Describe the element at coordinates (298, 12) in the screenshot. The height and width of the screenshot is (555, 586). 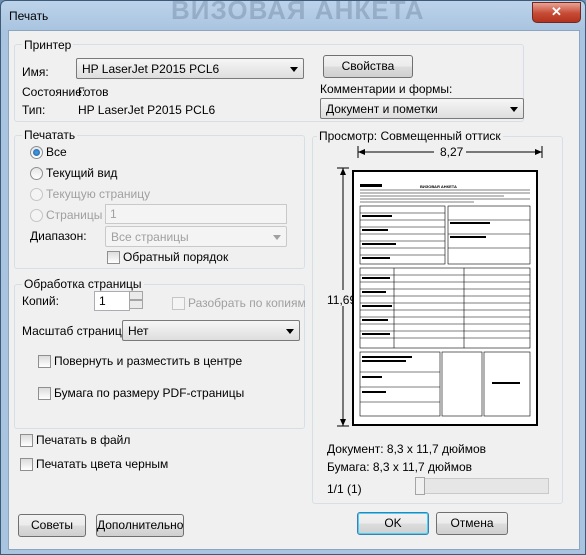
I see `background-window-title: ВИЗОВАЯ АНКЕТА` at that location.